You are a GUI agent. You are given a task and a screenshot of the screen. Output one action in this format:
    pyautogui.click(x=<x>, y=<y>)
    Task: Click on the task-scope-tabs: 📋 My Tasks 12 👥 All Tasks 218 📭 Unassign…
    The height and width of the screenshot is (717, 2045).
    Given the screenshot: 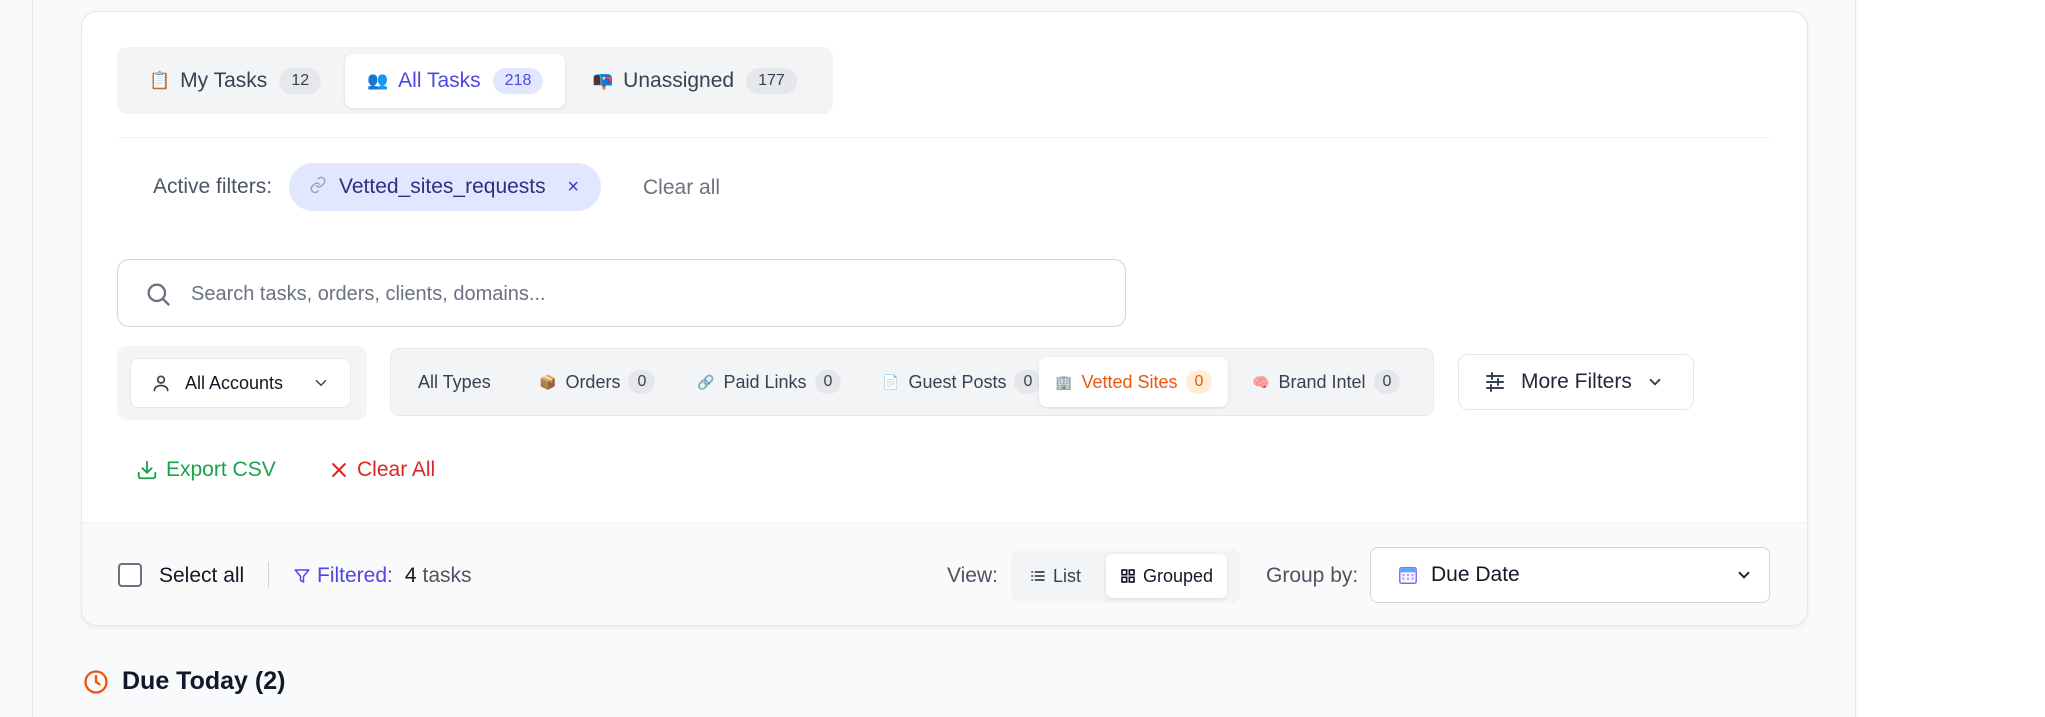 What is the action you would take?
    pyautogui.click(x=475, y=80)
    